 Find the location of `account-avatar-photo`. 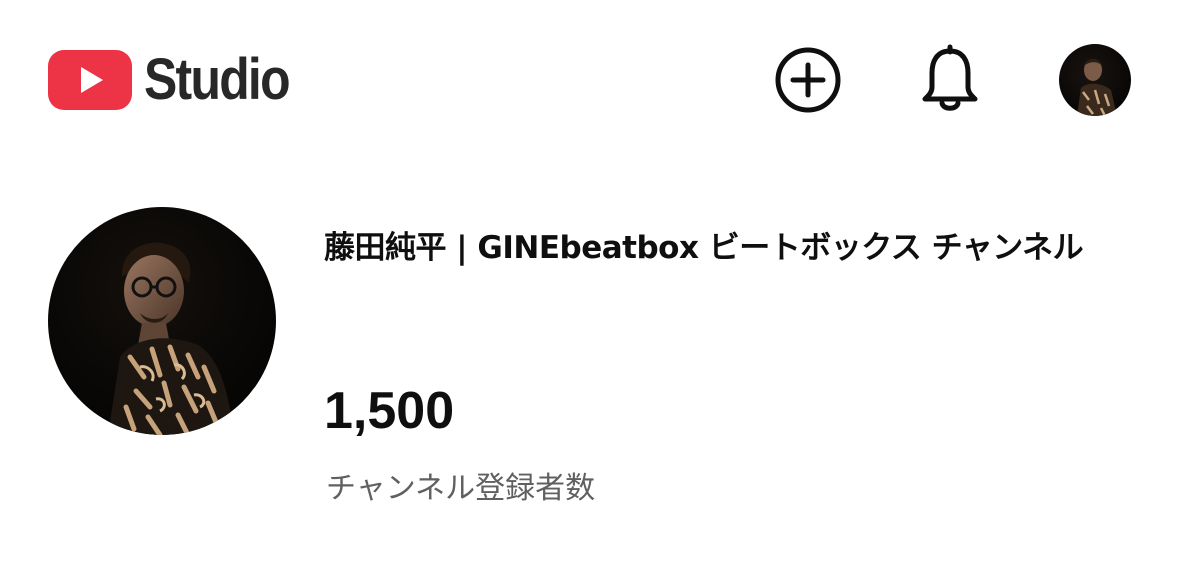

account-avatar-photo is located at coordinates (1095, 80).